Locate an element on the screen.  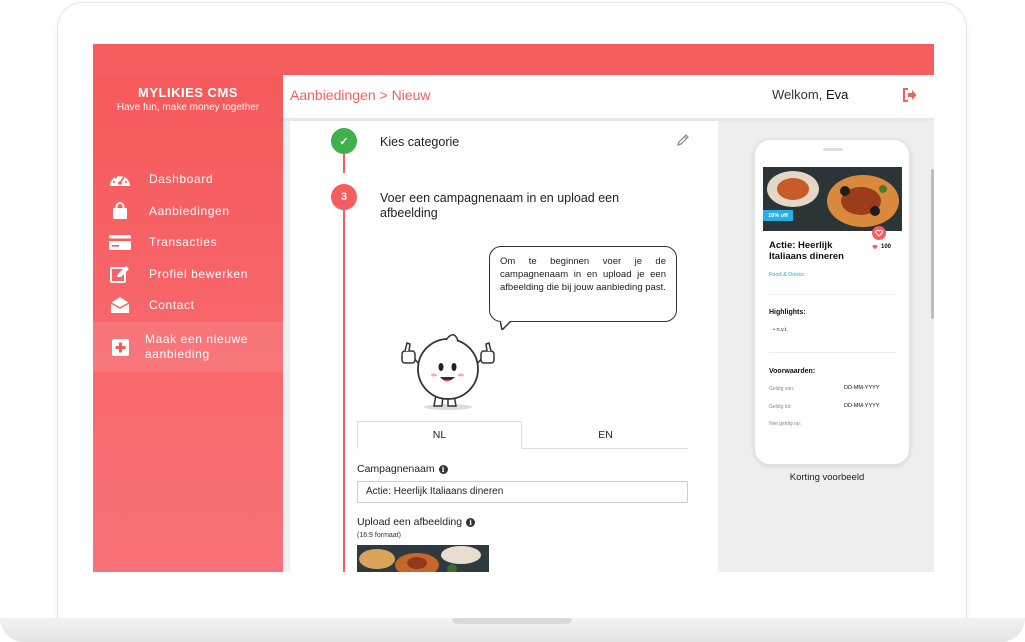
sidebar-item-label: Dashboard is located at coordinates (181, 179).